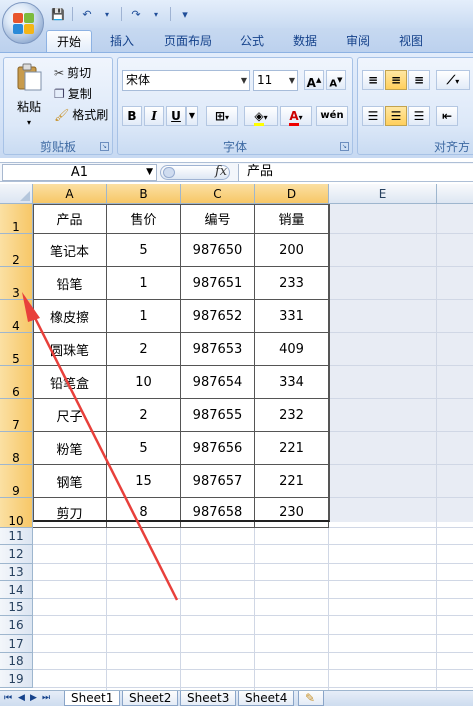 This screenshot has height=706, width=473. Describe the element at coordinates (16, 349) in the screenshot. I see `row-header-5: 5` at that location.